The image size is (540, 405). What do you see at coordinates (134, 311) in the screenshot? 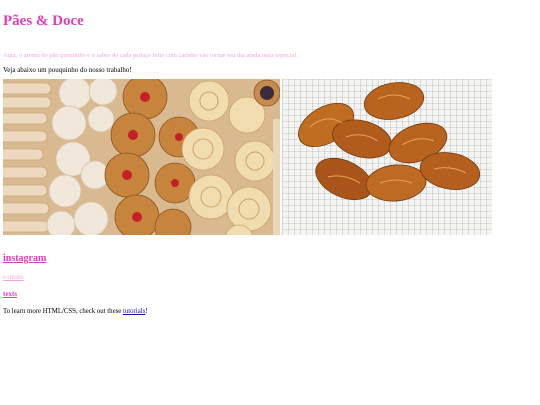
I see `tutorials-link: tutorials` at bounding box center [134, 311].